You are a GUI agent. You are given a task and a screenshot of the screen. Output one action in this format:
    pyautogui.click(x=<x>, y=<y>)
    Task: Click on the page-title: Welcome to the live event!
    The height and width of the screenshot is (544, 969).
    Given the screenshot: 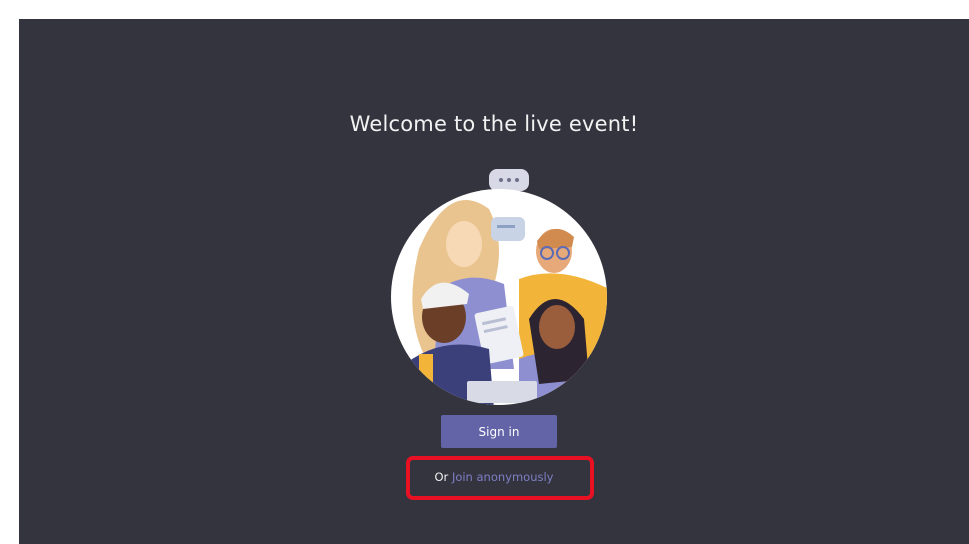 What is the action you would take?
    pyautogui.click(x=494, y=124)
    